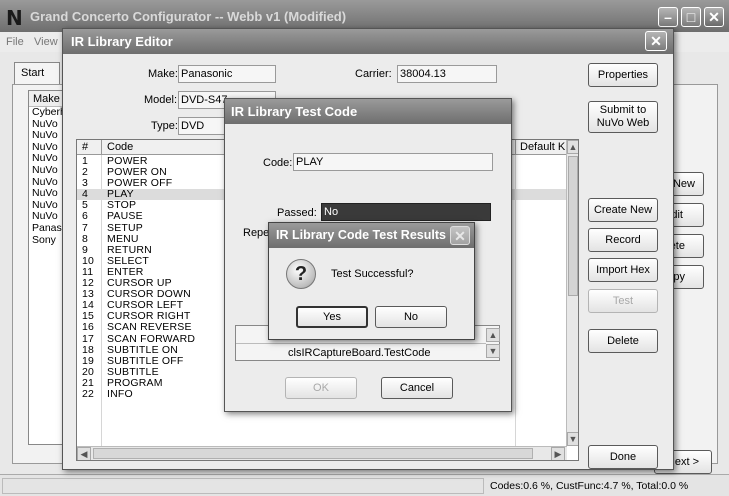 The width and height of the screenshot is (729, 496). Describe the element at coordinates (573, 226) in the screenshot. I see `scroll-thumb` at that location.